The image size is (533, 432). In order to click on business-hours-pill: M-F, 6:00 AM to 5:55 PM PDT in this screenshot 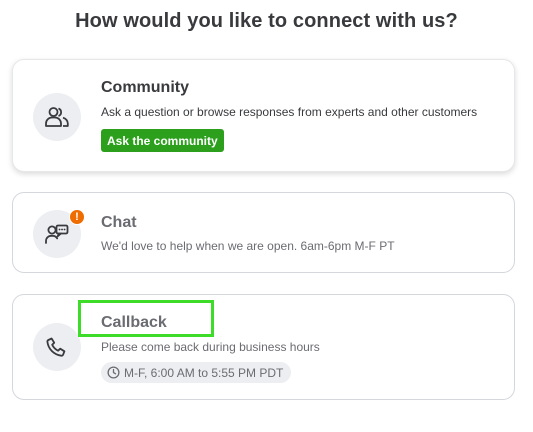, I will do `click(196, 372)`.